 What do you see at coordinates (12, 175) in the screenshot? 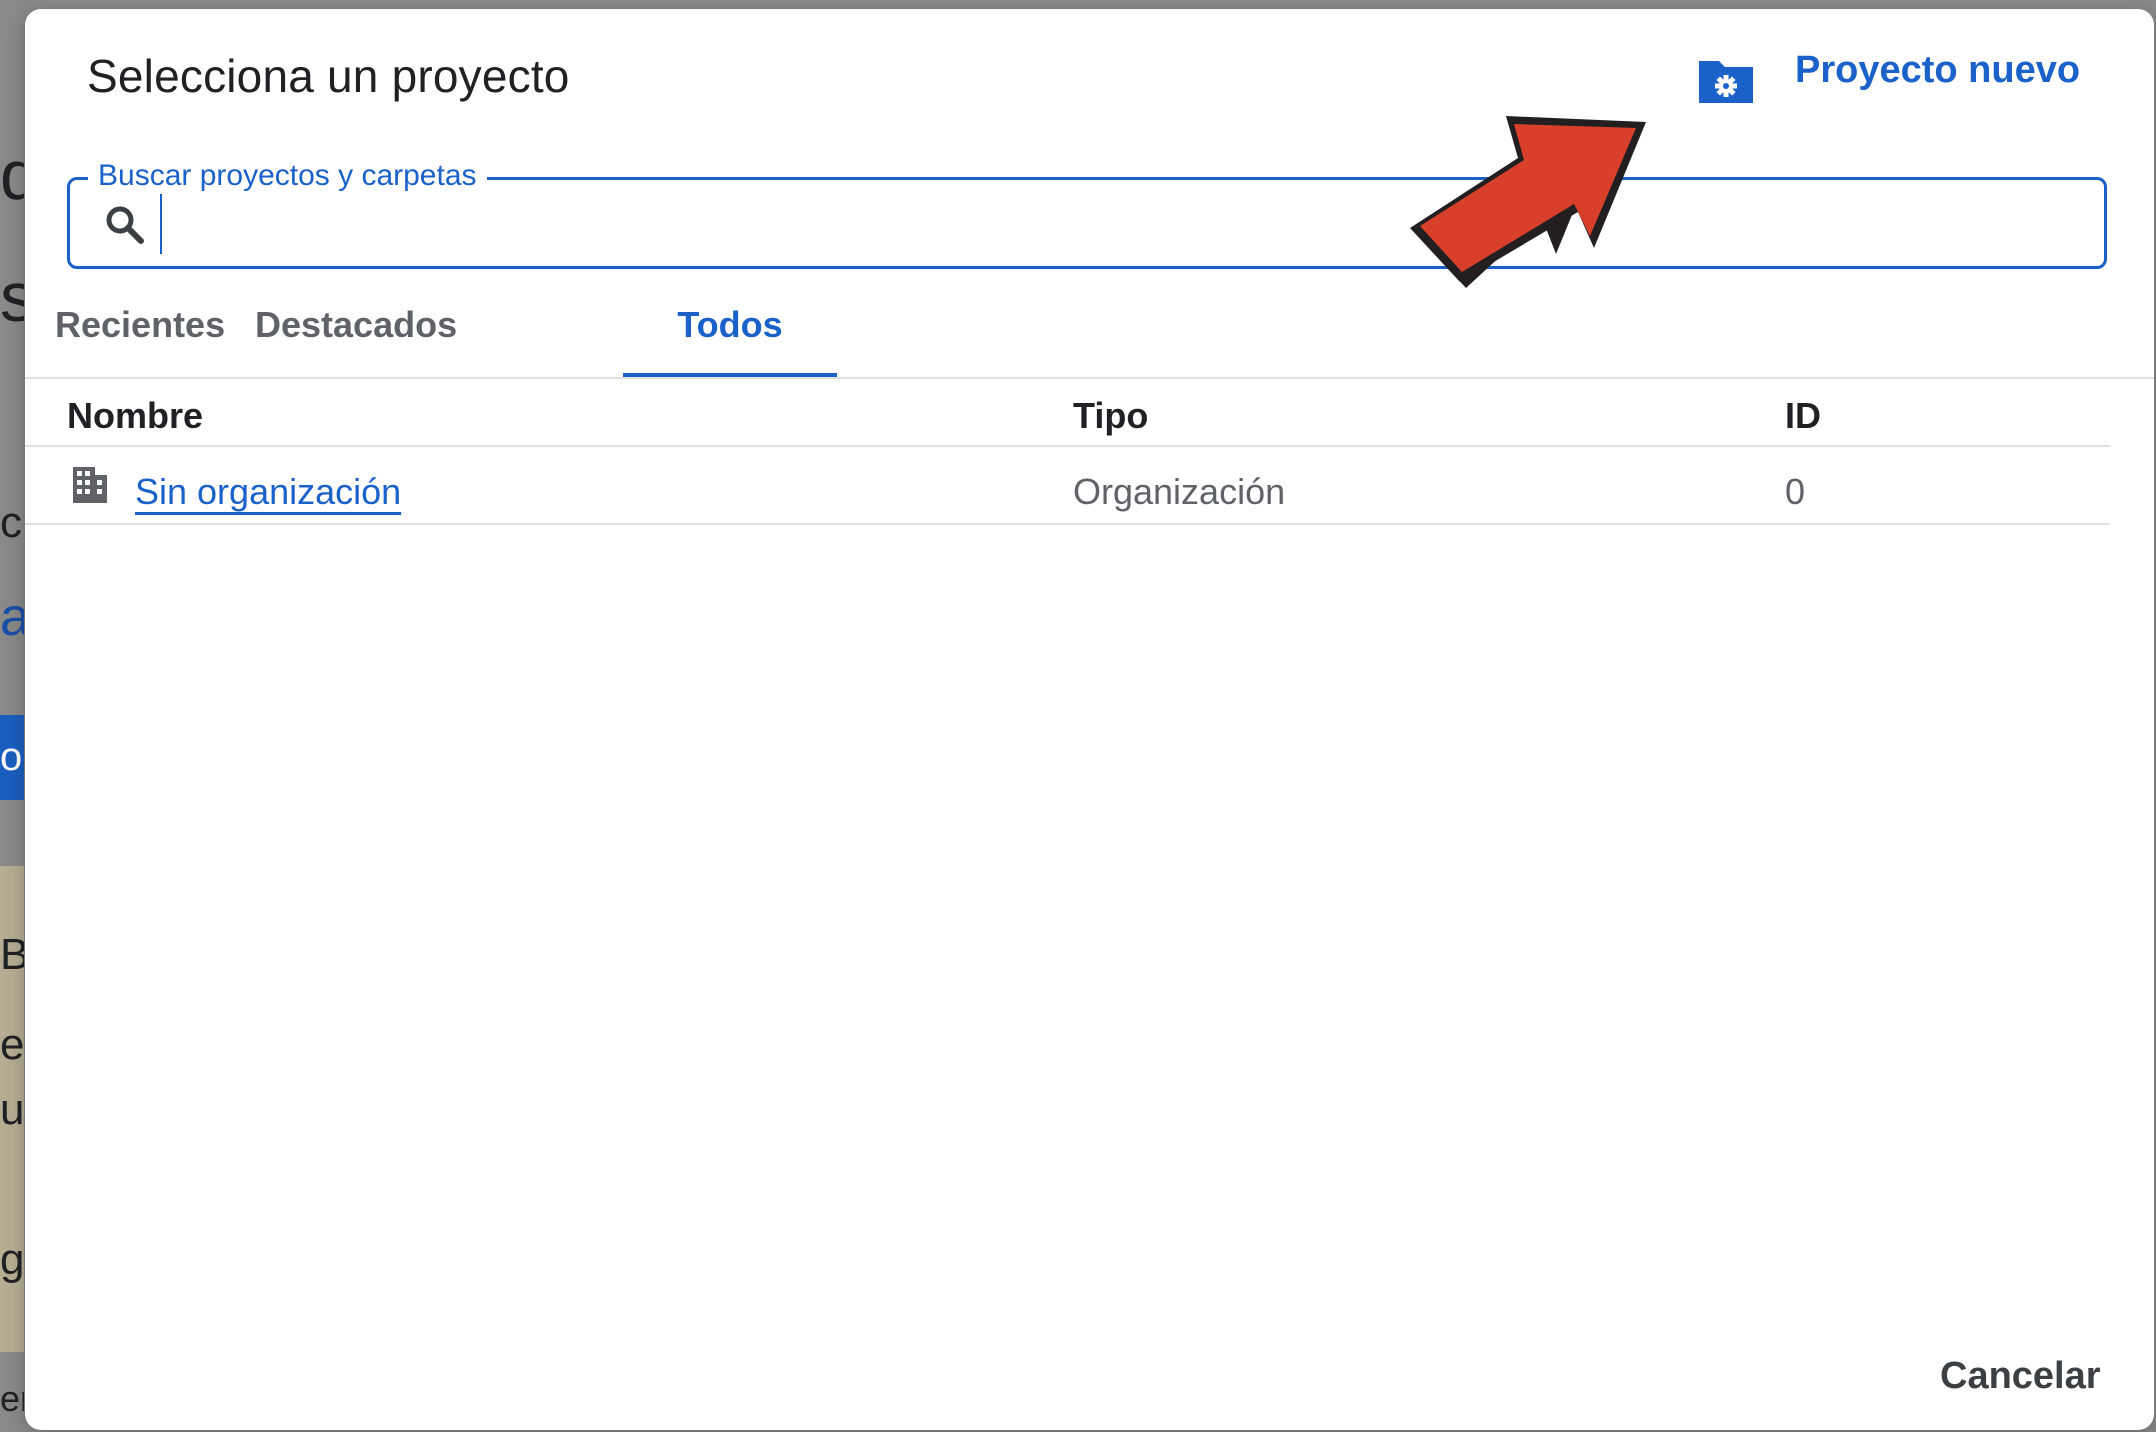
I see `background-text-fragment: d` at bounding box center [12, 175].